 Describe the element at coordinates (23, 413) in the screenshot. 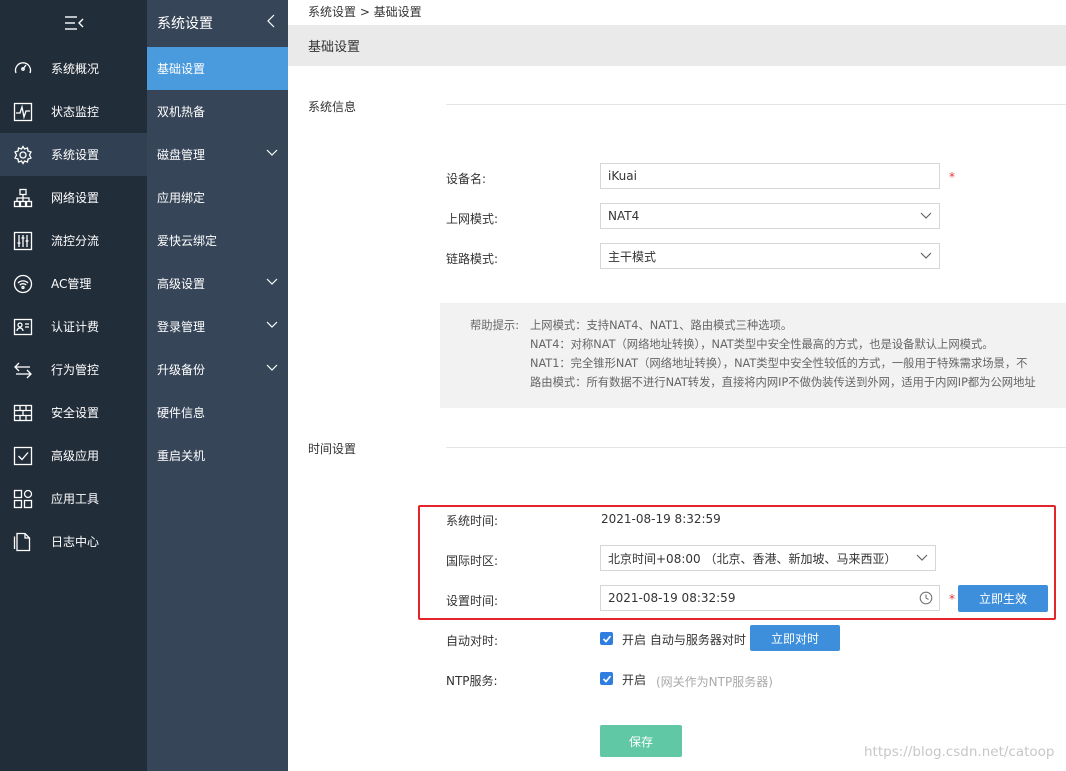

I see `firewall-icon` at that location.